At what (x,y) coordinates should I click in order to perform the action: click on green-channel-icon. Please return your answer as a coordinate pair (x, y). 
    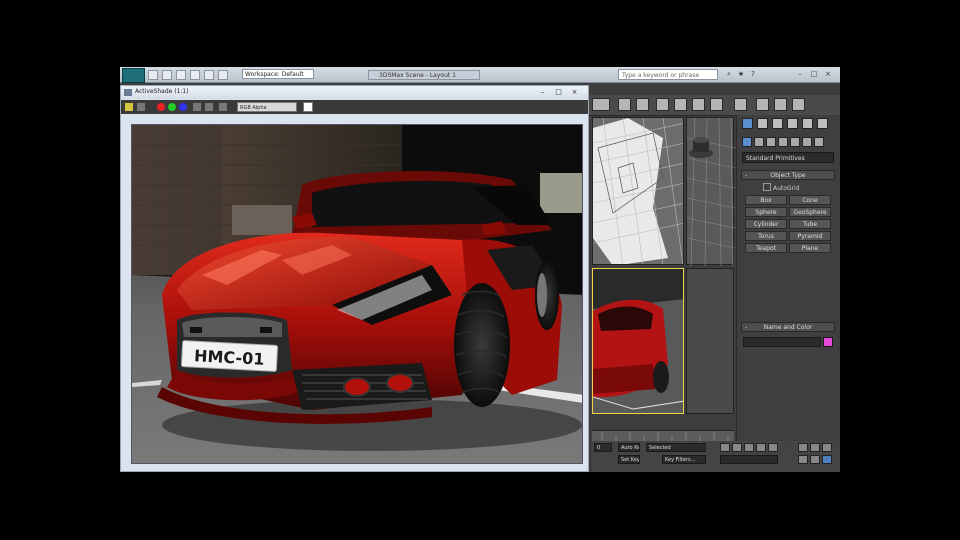
    Looking at the image, I should click on (172, 107).